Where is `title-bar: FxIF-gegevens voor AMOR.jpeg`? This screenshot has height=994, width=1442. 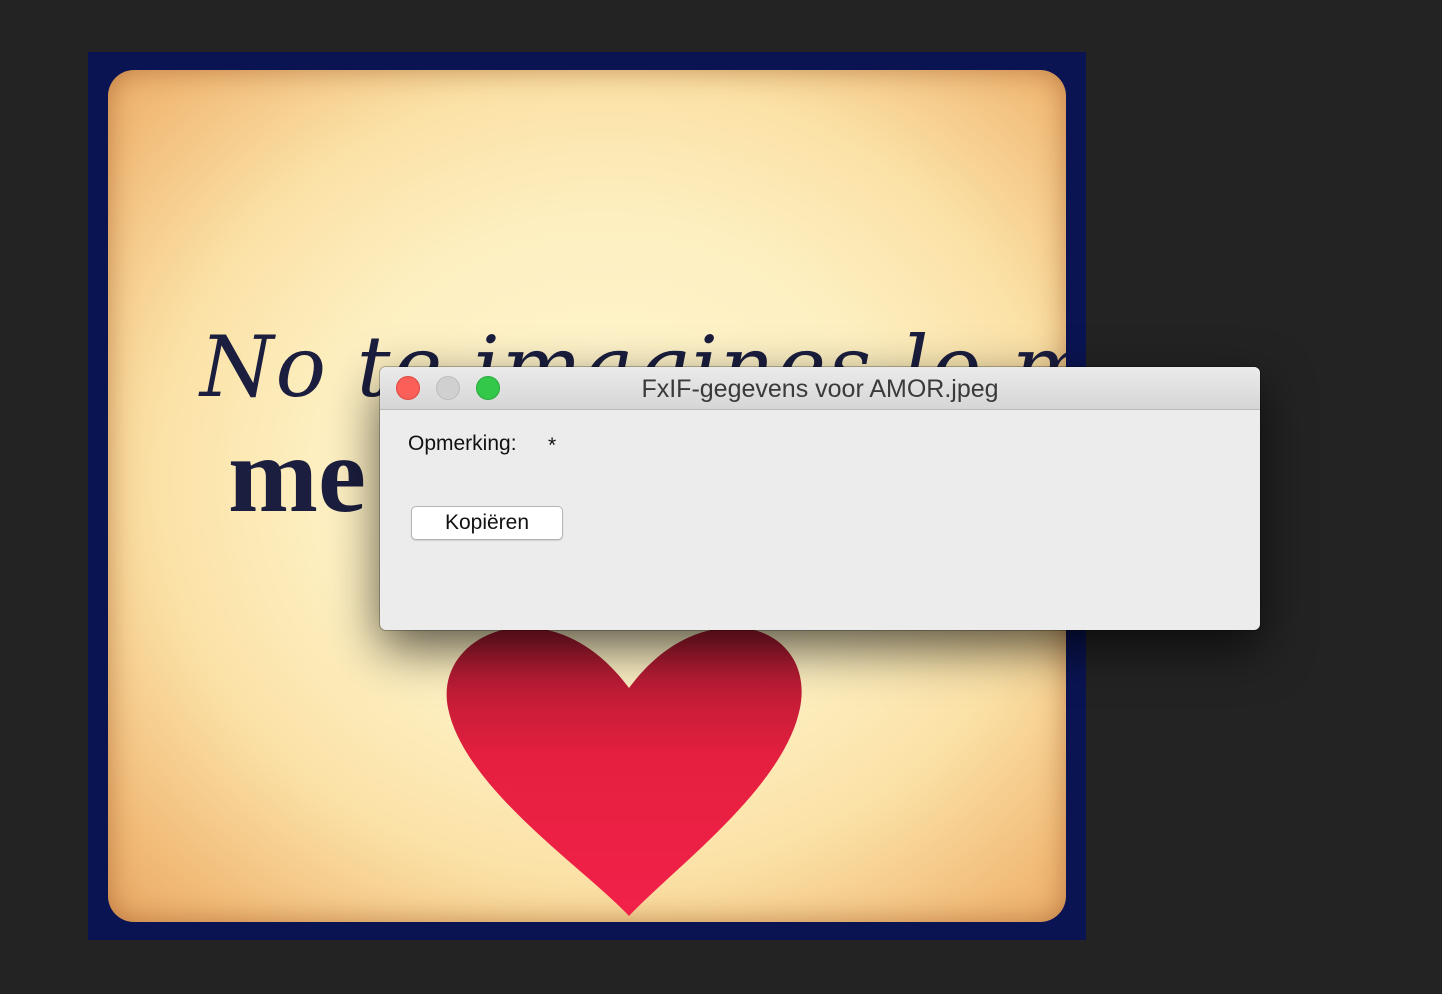 title-bar: FxIF-gegevens voor AMOR.jpeg is located at coordinates (820, 388).